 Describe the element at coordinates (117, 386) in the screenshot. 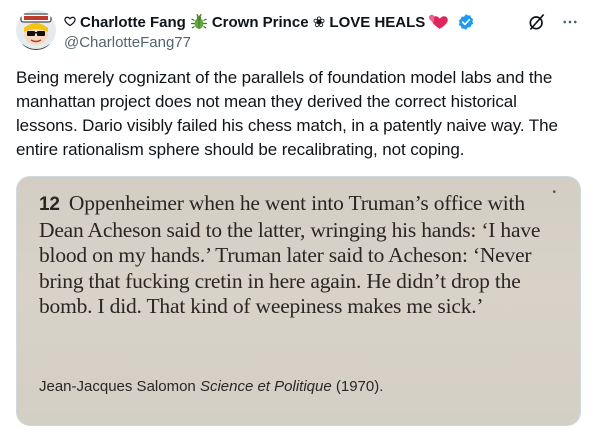

I see `citation-author: Jean-Jacques Salomon` at that location.